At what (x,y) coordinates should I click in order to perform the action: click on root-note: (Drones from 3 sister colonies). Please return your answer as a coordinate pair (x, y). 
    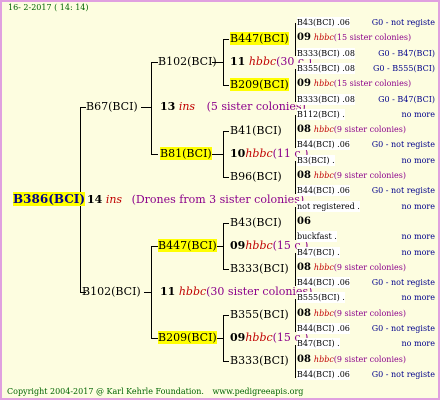
    Looking at the image, I should click on (218, 199).